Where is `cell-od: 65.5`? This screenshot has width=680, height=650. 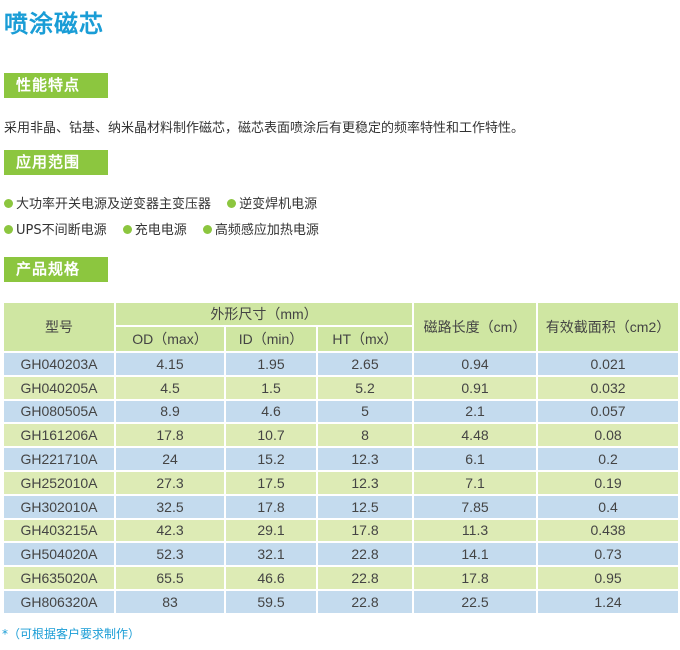 cell-od: 65.5 is located at coordinates (170, 578).